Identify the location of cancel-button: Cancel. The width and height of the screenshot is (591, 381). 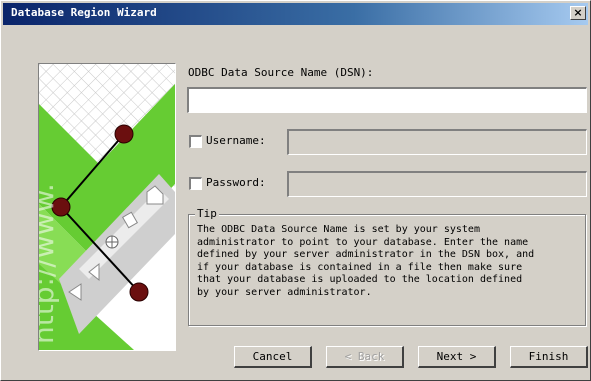
(273, 357).